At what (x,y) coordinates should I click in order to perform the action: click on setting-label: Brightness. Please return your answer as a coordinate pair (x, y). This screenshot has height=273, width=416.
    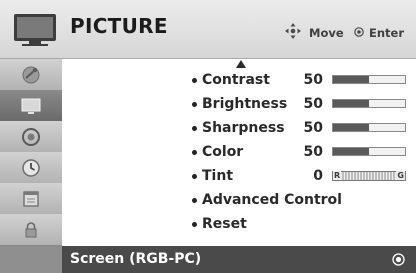
    Looking at the image, I should click on (245, 104).